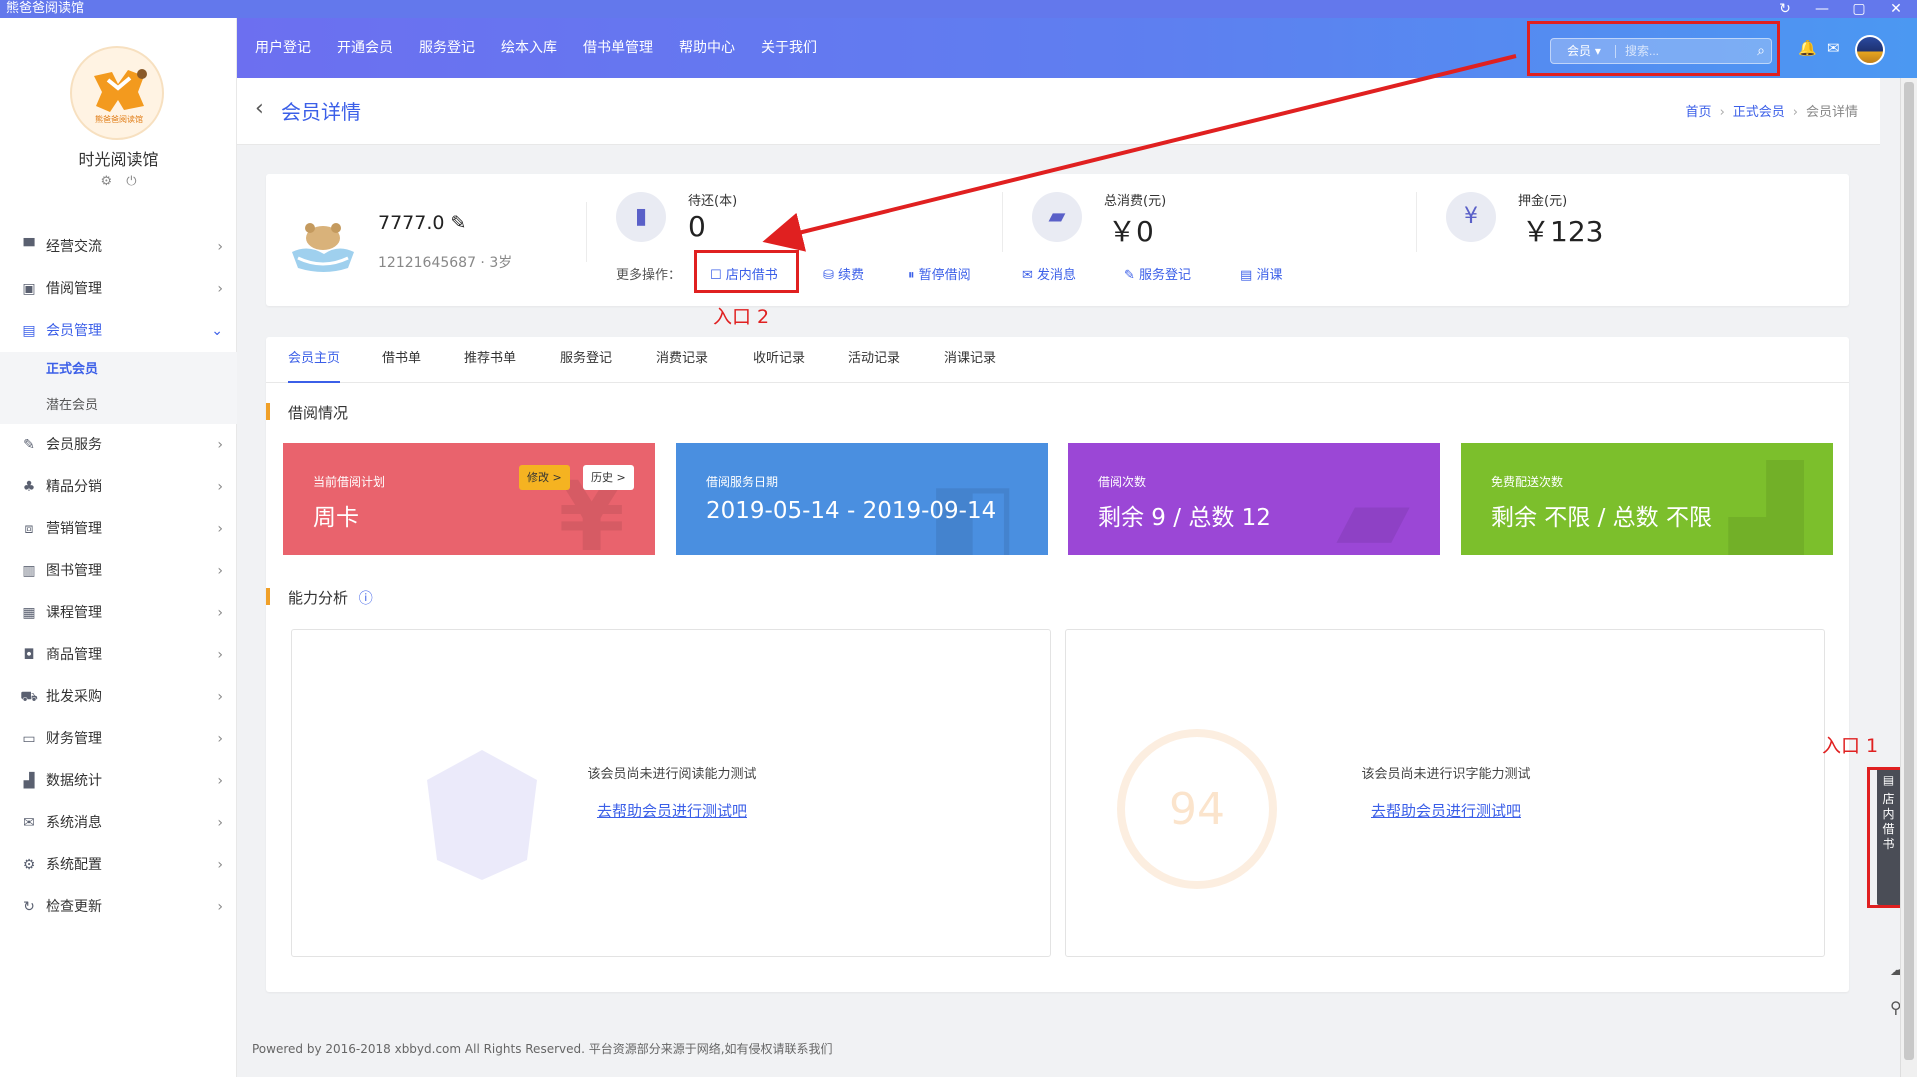 This screenshot has width=1917, height=1077. What do you see at coordinates (682, 359) in the screenshot?
I see `tab-consume-record: 消费记录` at bounding box center [682, 359].